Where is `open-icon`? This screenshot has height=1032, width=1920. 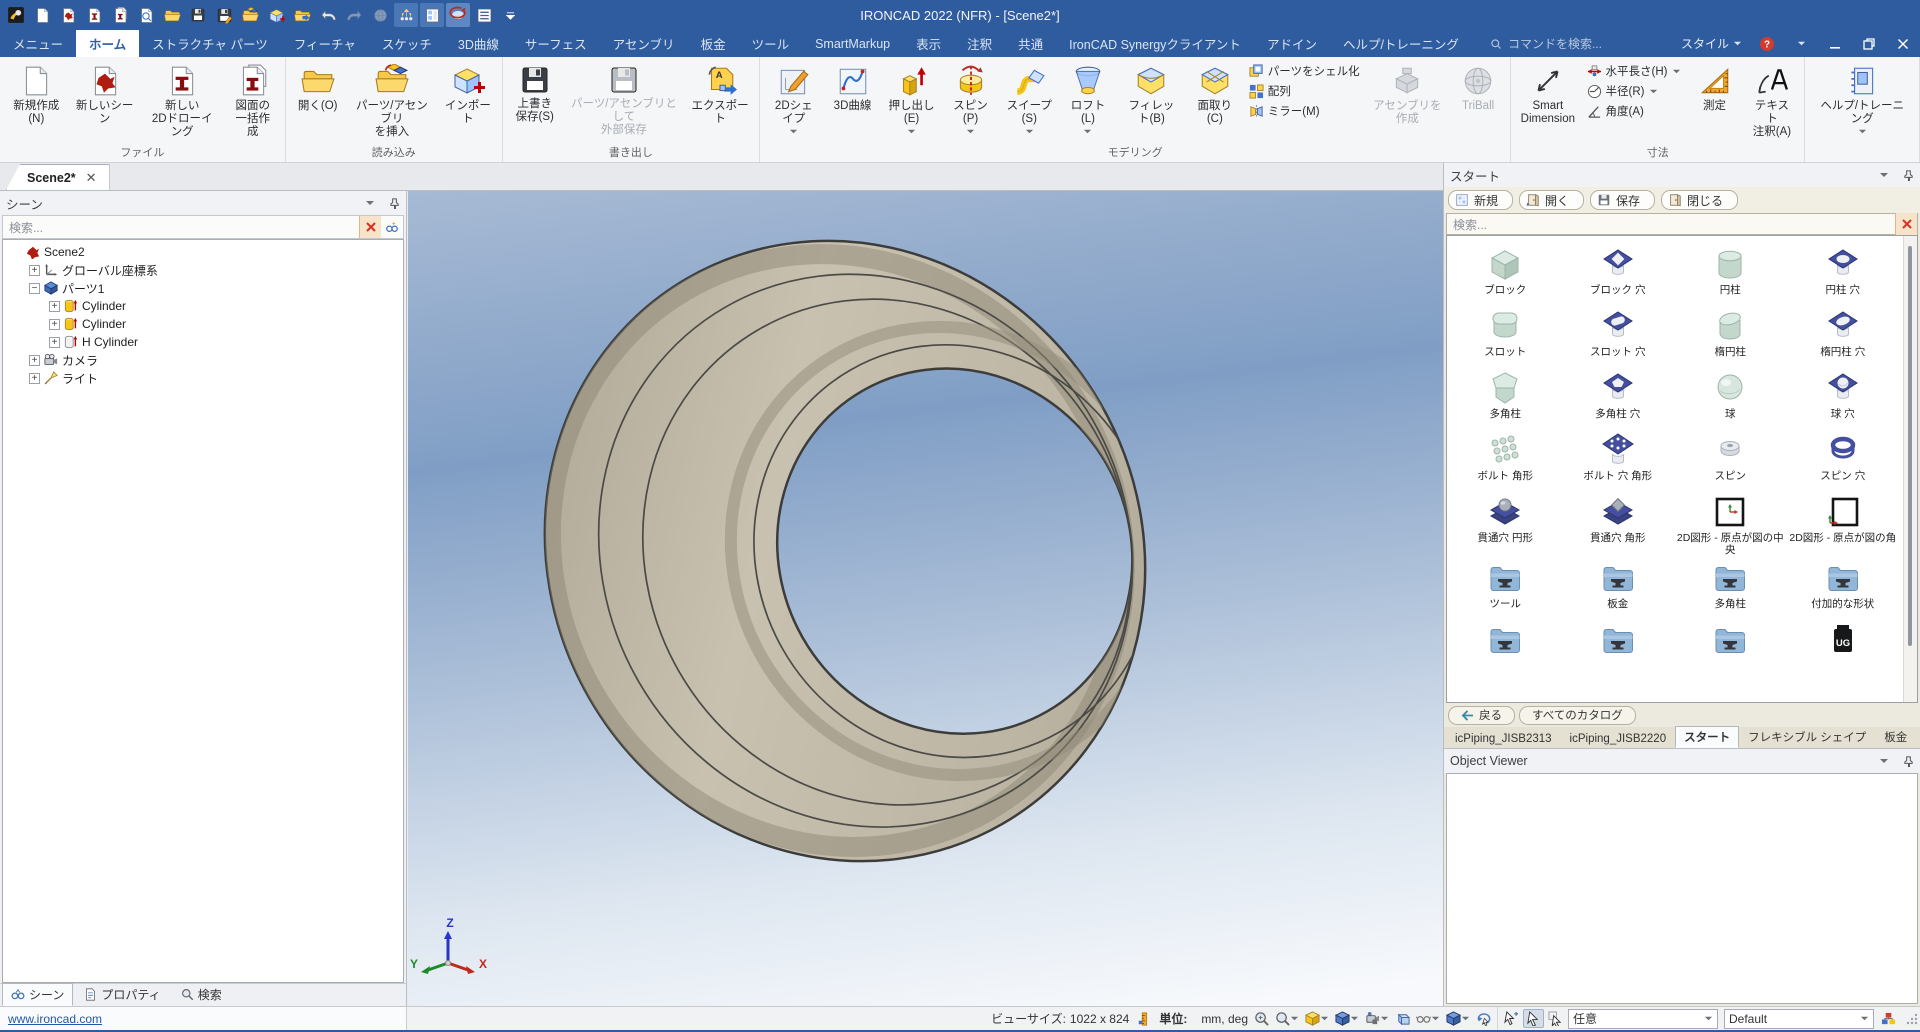 open-icon is located at coordinates (172, 15).